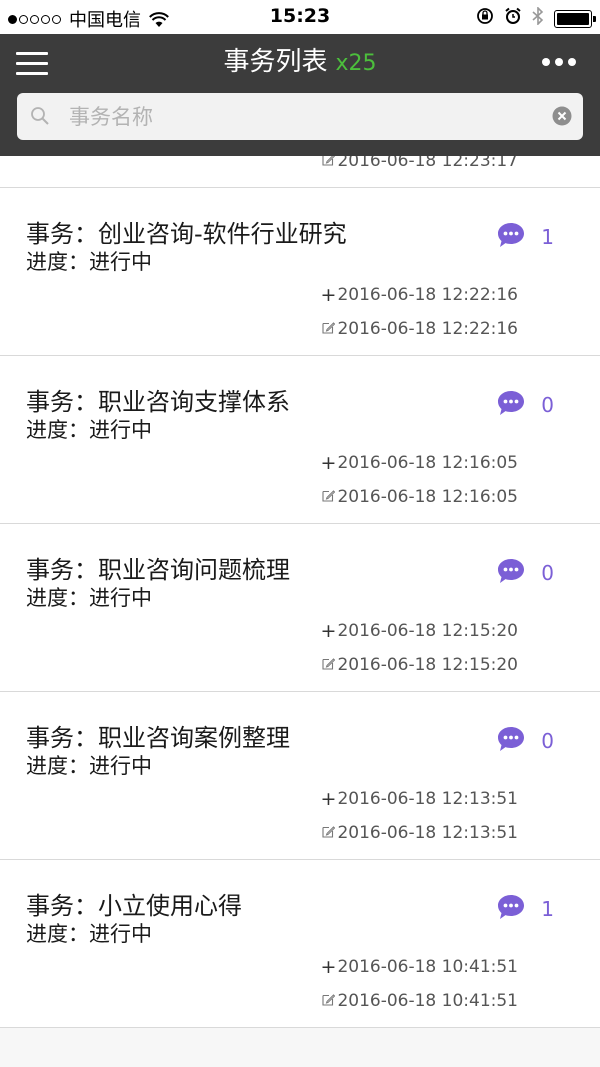 This screenshot has width=600, height=1067. I want to click on created-time: +2016-06-18 10:41:51, so click(419, 967).